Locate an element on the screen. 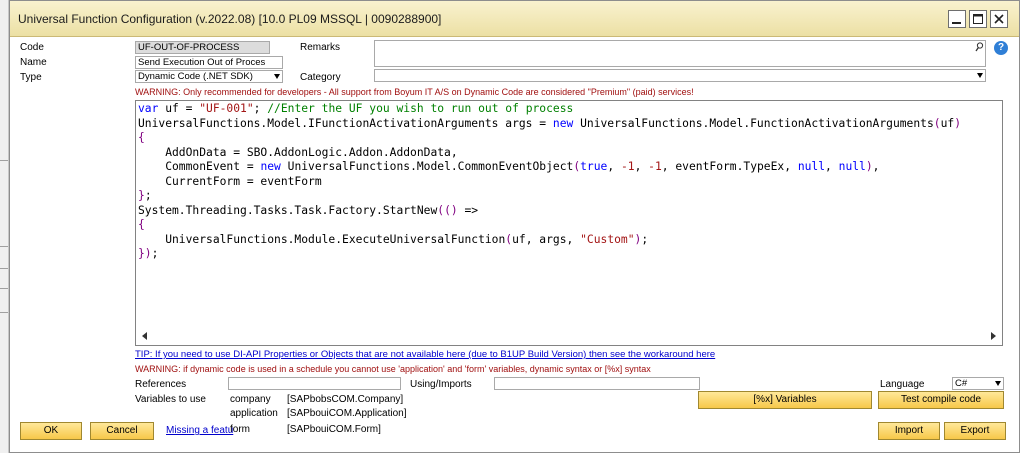 The width and height of the screenshot is (1023, 453). close-icon is located at coordinates (999, 19).